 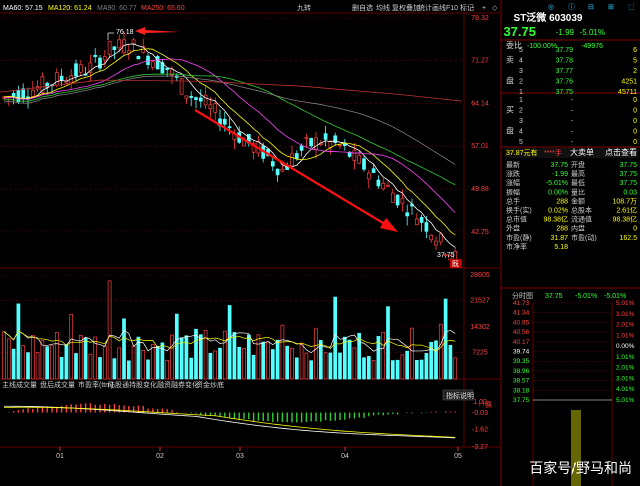 What do you see at coordinates (578, 164) in the screenshot?
I see `stat-label: 开盘` at bounding box center [578, 164].